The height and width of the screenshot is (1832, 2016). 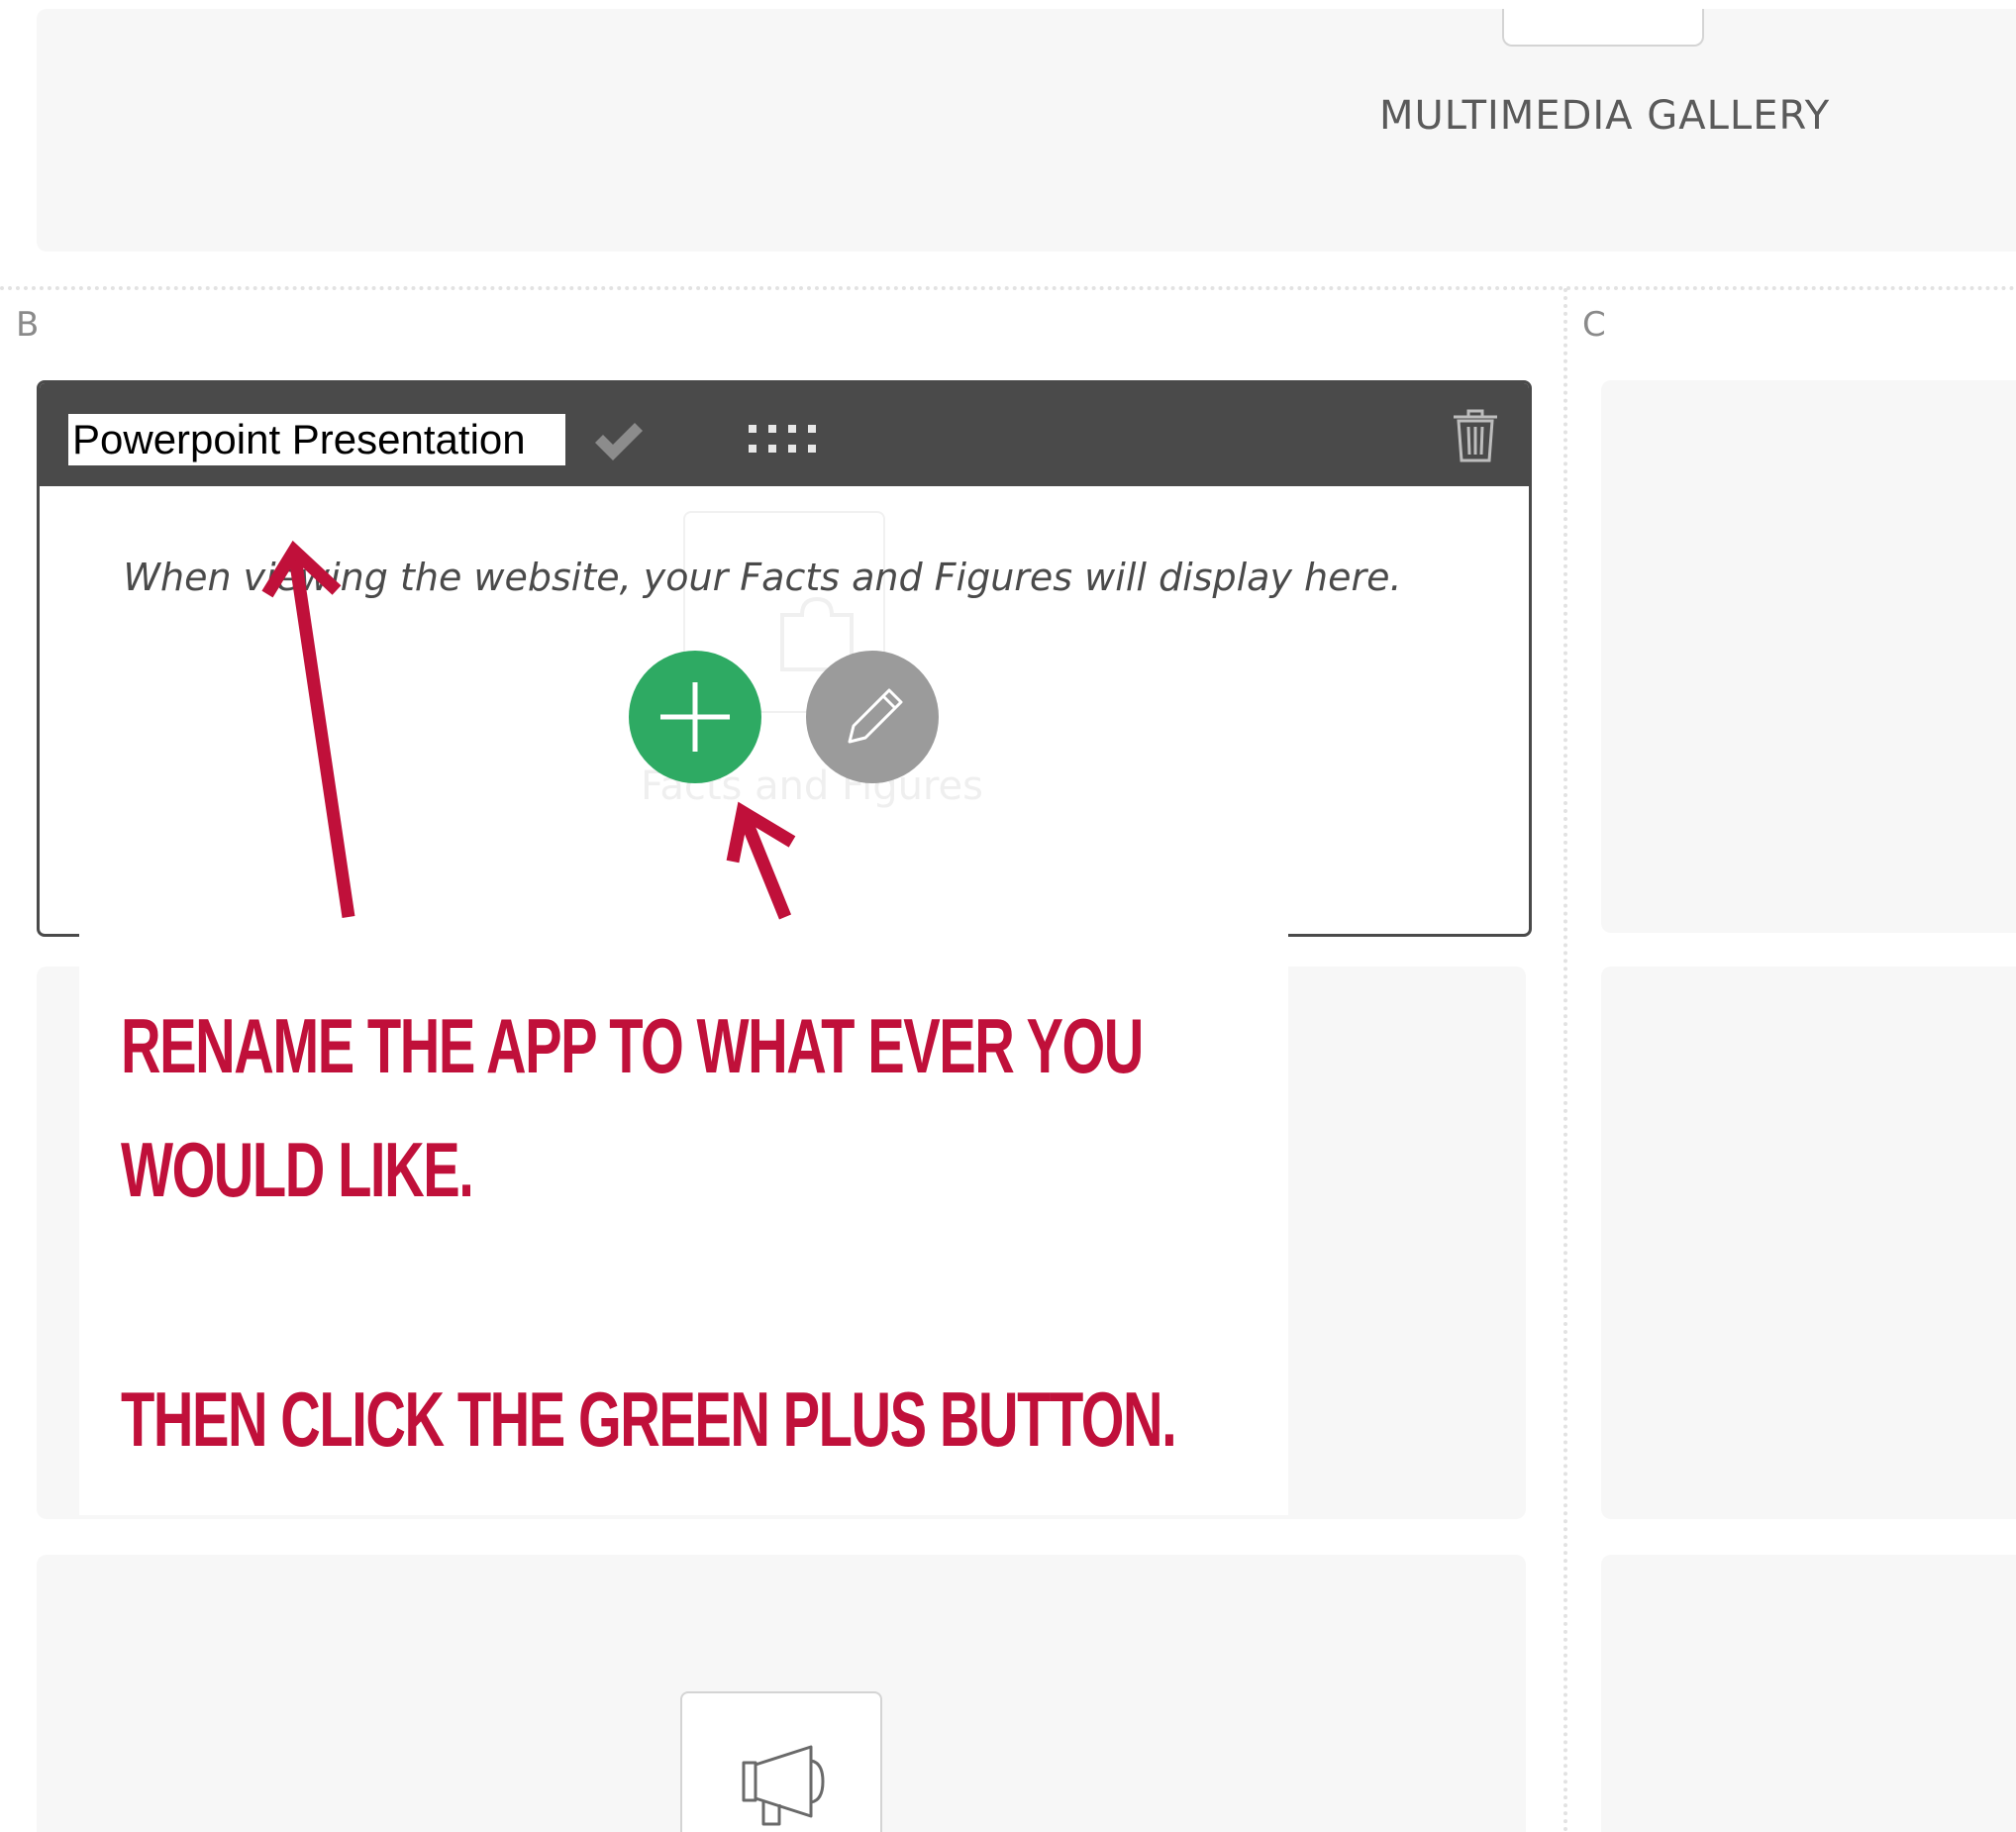 What do you see at coordinates (1026, 130) in the screenshot?
I see `multimedia-gallery-slot: MULTIMEDIA GALLERY` at bounding box center [1026, 130].